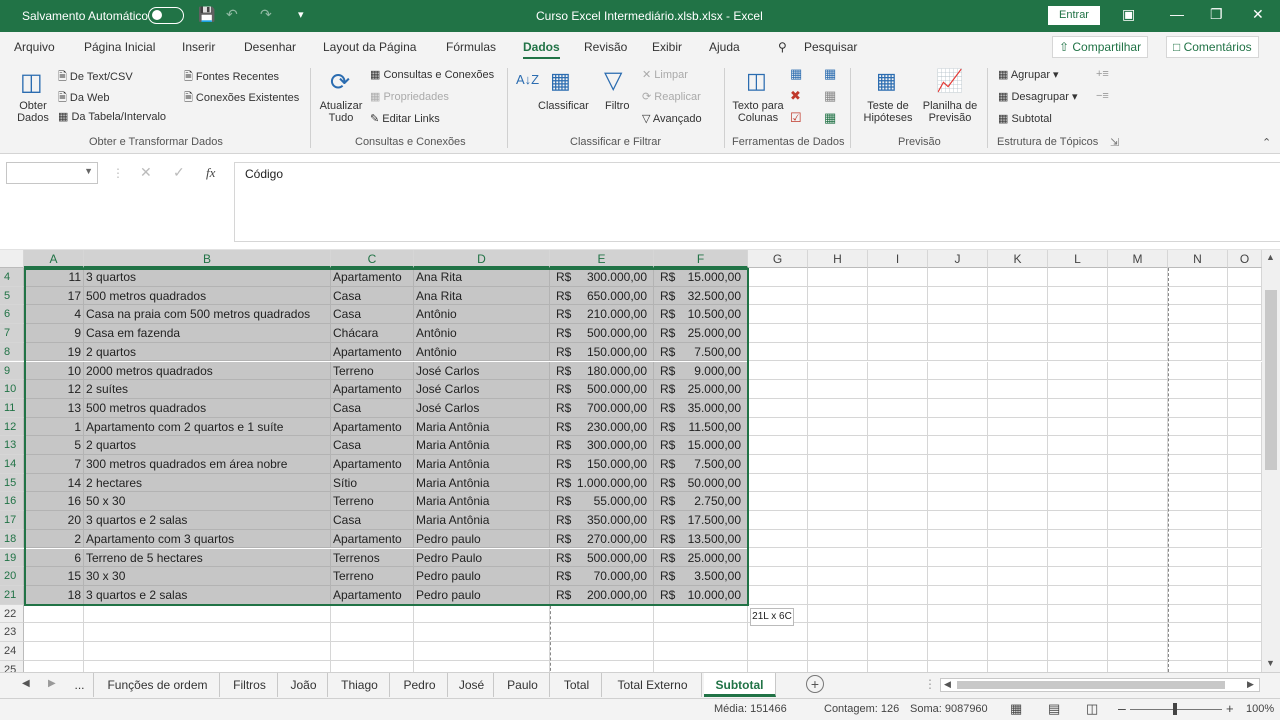 This screenshot has height=720, width=1280. I want to click on row-header: 17, so click(12, 520).